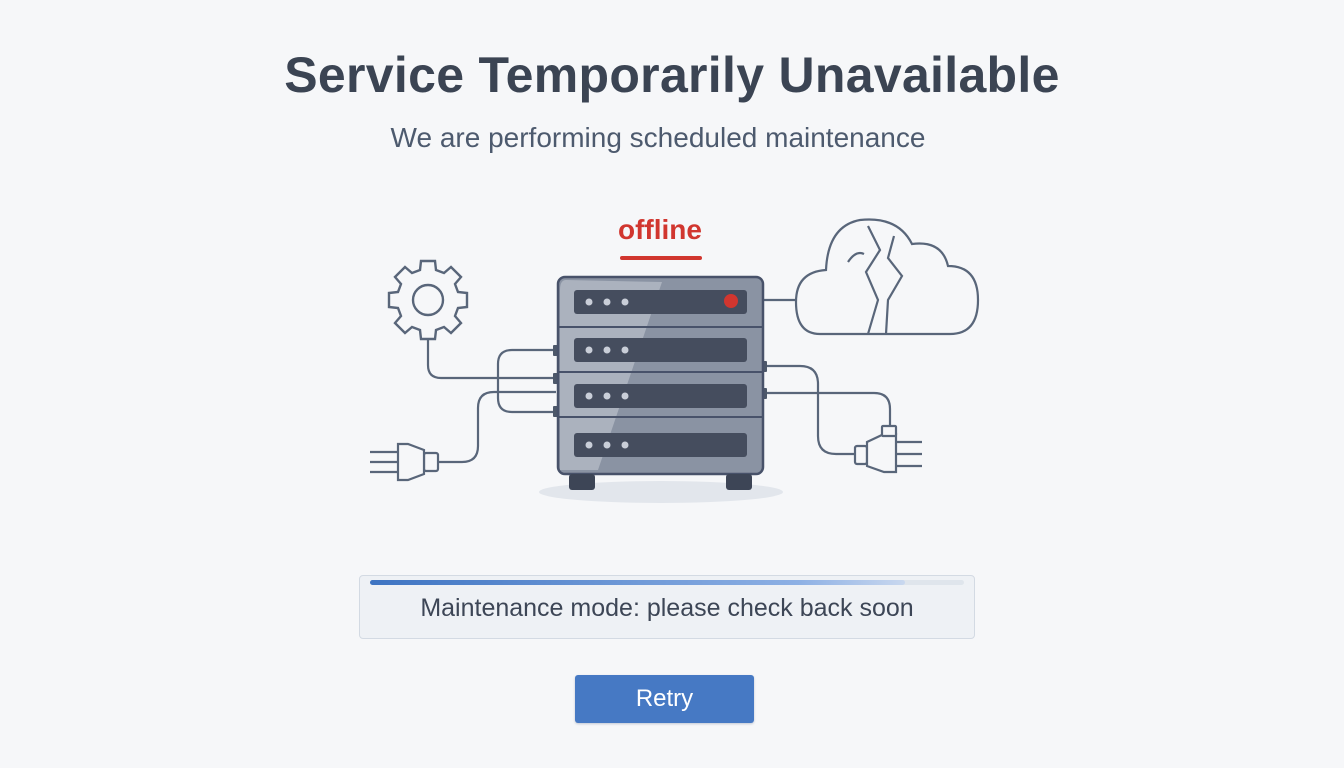 The image size is (1344, 768). I want to click on cables-left, so click(491, 397).